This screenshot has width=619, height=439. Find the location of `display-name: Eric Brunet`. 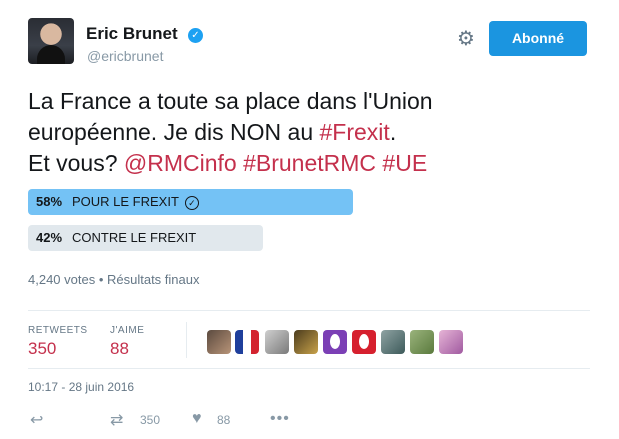

display-name: Eric Brunet is located at coordinates (132, 34).